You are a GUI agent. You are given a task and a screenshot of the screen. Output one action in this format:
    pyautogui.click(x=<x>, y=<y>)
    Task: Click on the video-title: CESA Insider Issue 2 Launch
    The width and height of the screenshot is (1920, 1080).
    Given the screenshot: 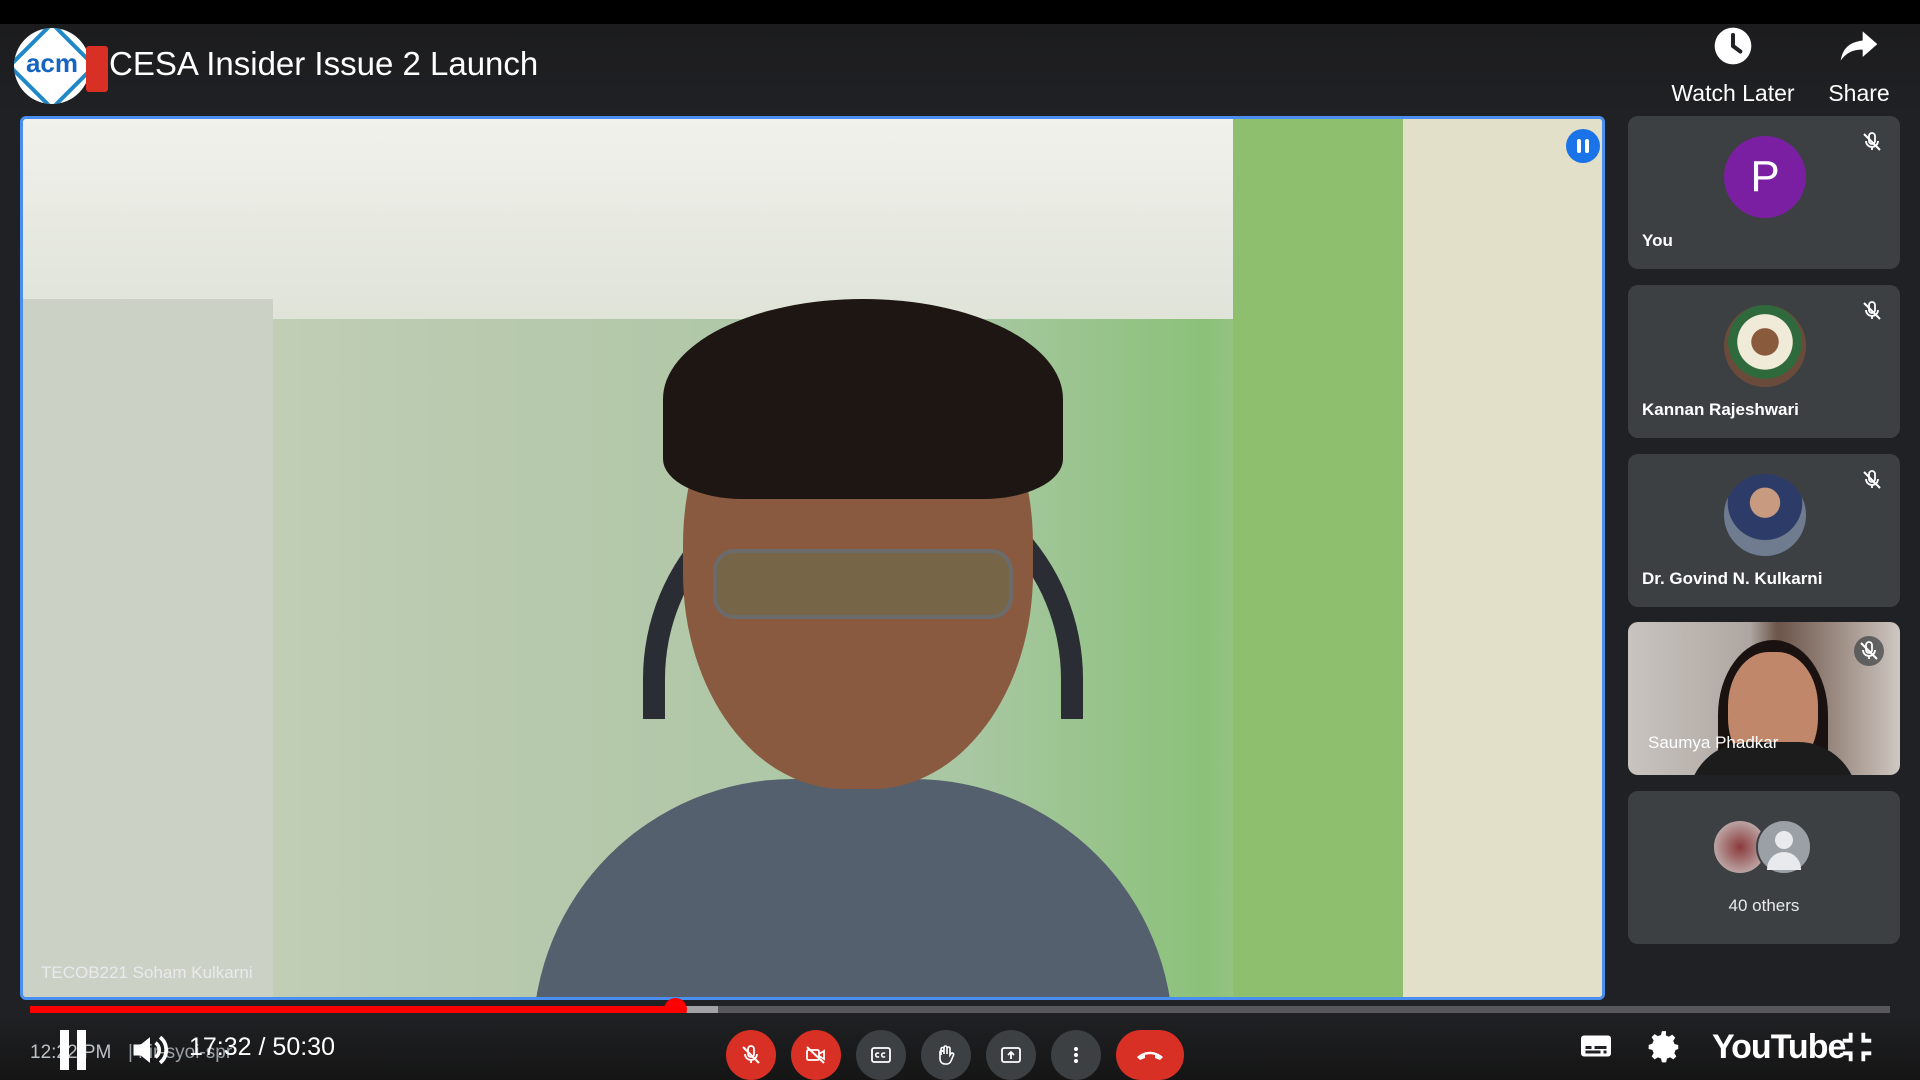 What is the action you would take?
    pyautogui.click(x=323, y=64)
    